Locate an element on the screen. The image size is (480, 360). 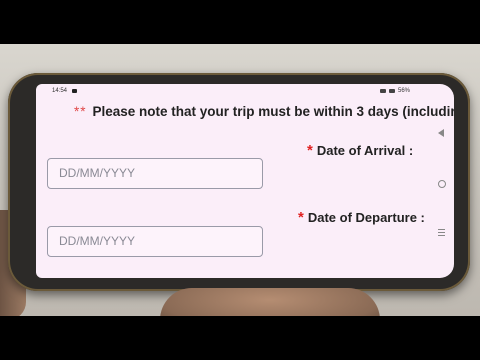
arrival-date-placeholder: DD/MM/YYYY is located at coordinates (97, 173).